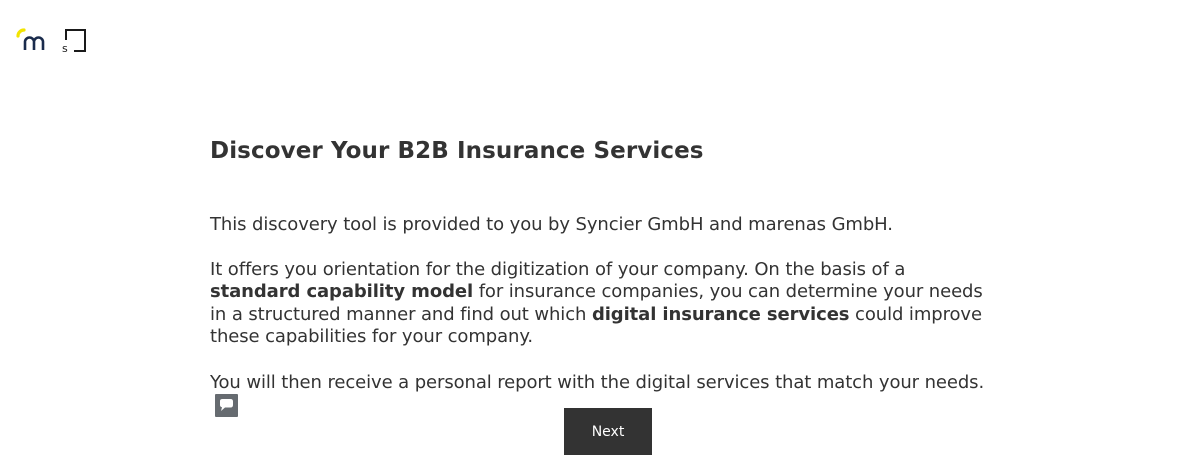  What do you see at coordinates (30, 39) in the screenshot?
I see `marenas-logo-icon` at bounding box center [30, 39].